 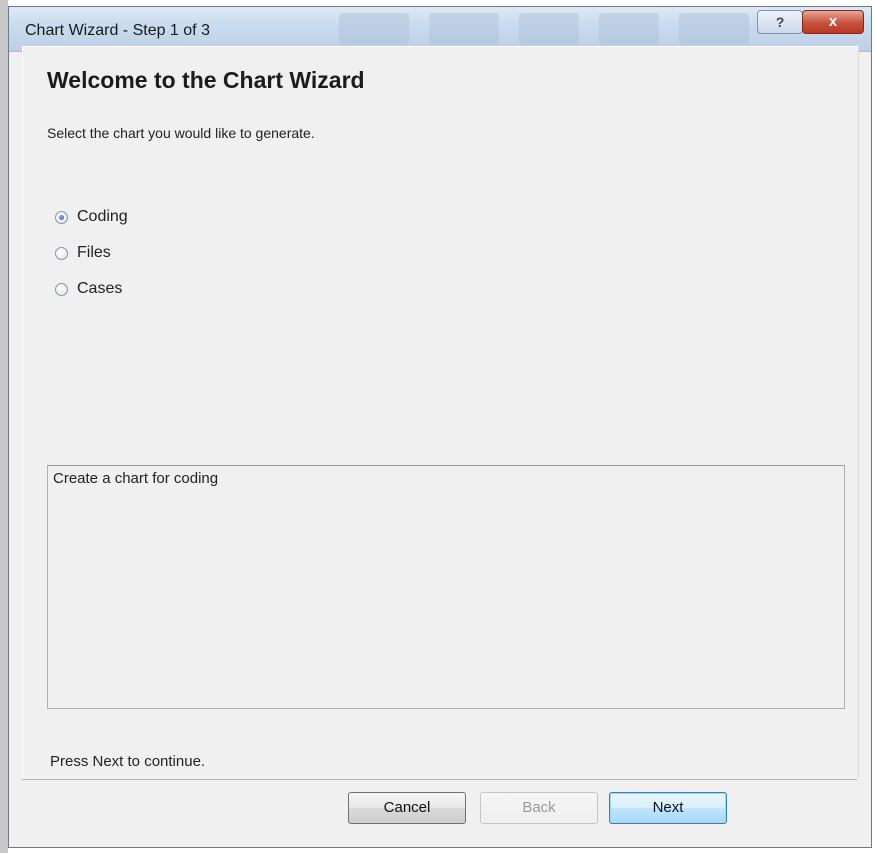 I want to click on chart-type-radio-group: Coding Files Cases, so click(x=91, y=253).